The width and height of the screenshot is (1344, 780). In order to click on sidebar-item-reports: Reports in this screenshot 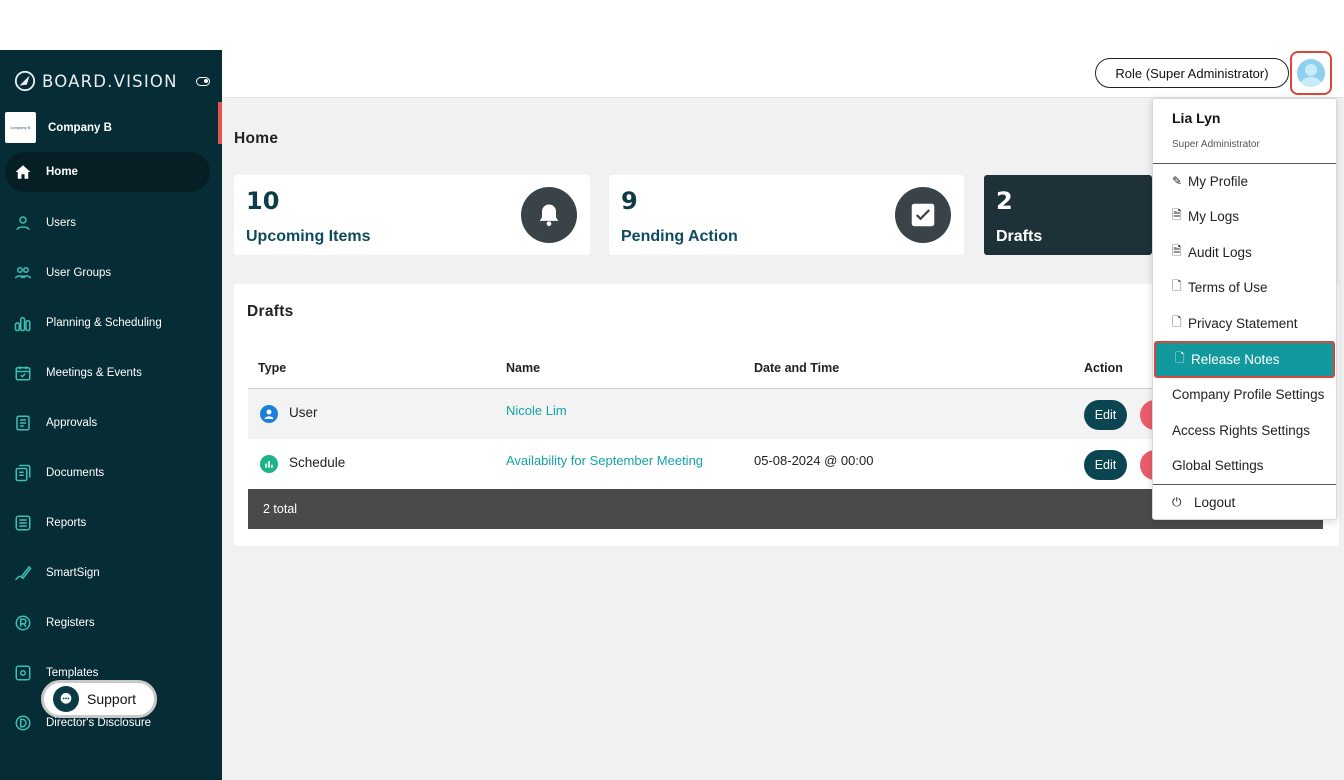, I will do `click(111, 523)`.